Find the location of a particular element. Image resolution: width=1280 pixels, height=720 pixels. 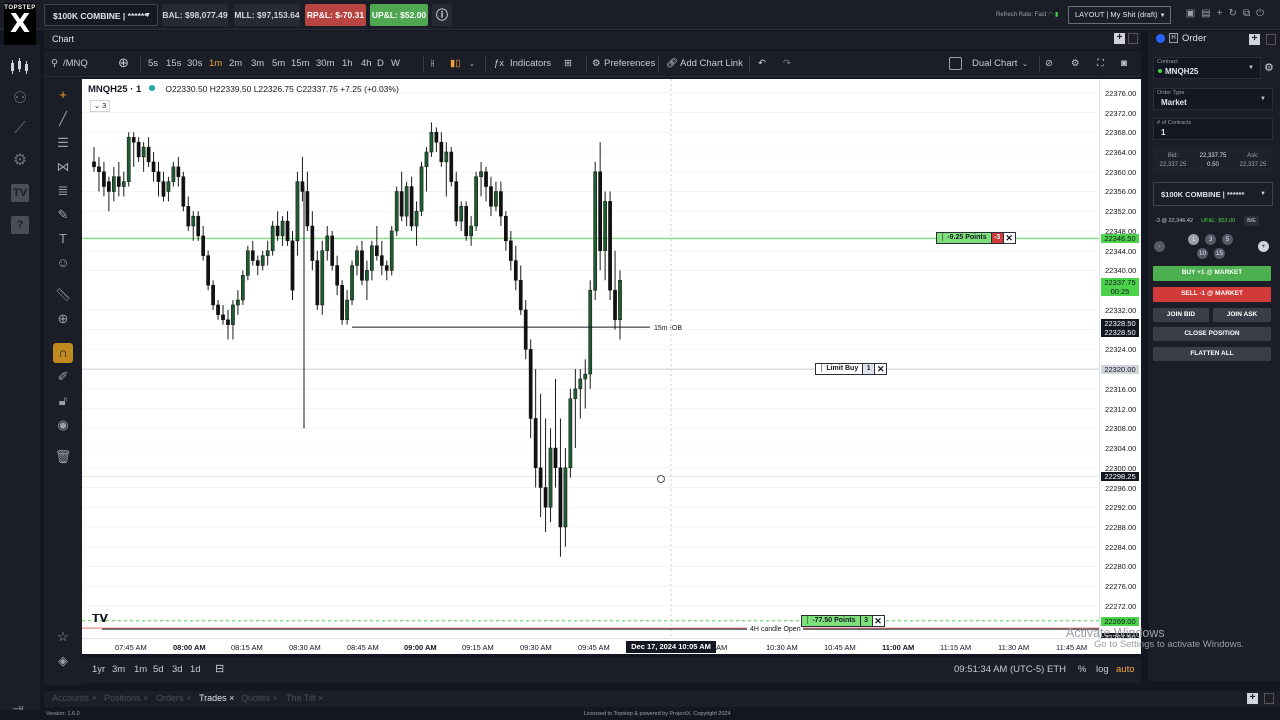

symbol-search: /MNQ is located at coordinates (75, 63).